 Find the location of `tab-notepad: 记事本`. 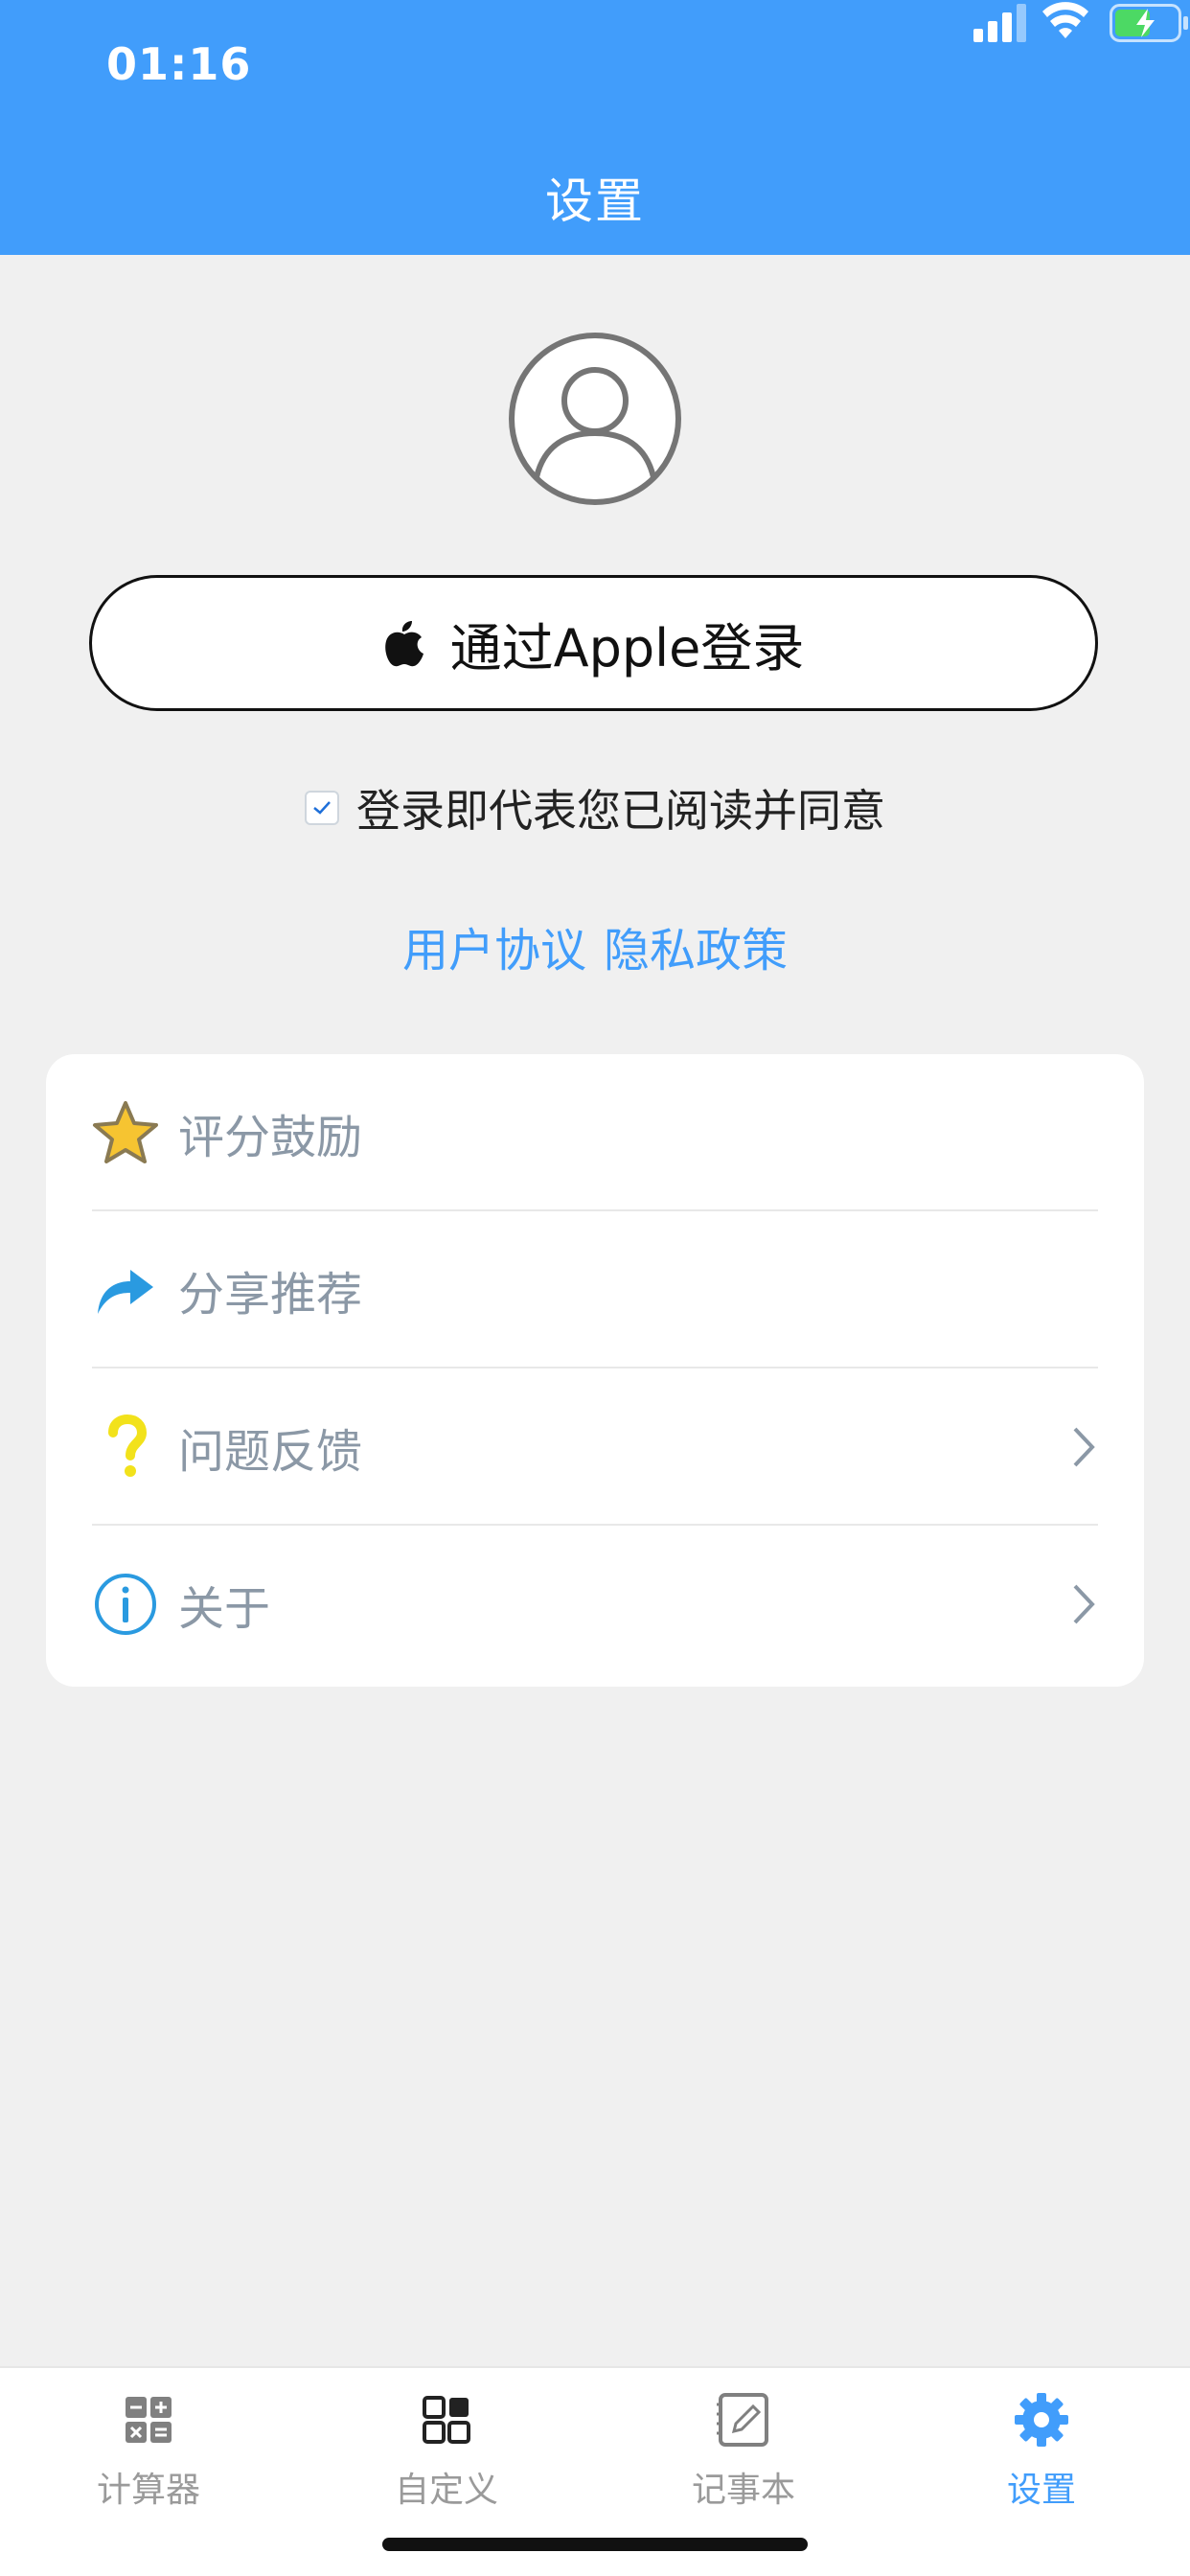

tab-notepad: 记事本 is located at coordinates (744, 2451).